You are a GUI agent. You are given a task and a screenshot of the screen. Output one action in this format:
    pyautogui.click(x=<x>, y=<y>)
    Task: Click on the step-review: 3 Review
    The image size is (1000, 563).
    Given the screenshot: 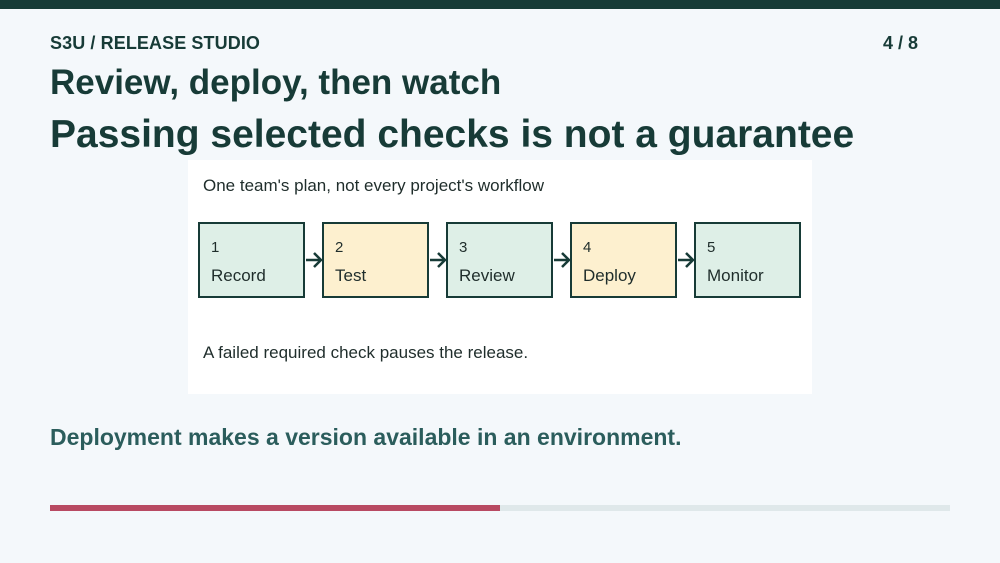 What is the action you would take?
    pyautogui.click(x=499, y=260)
    